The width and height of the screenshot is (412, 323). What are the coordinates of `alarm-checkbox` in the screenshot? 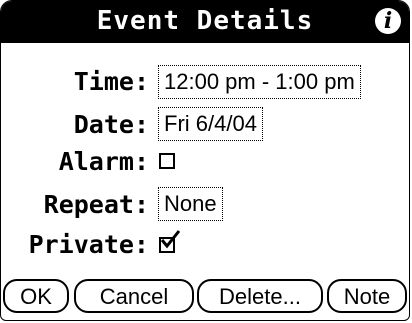 It's located at (167, 161).